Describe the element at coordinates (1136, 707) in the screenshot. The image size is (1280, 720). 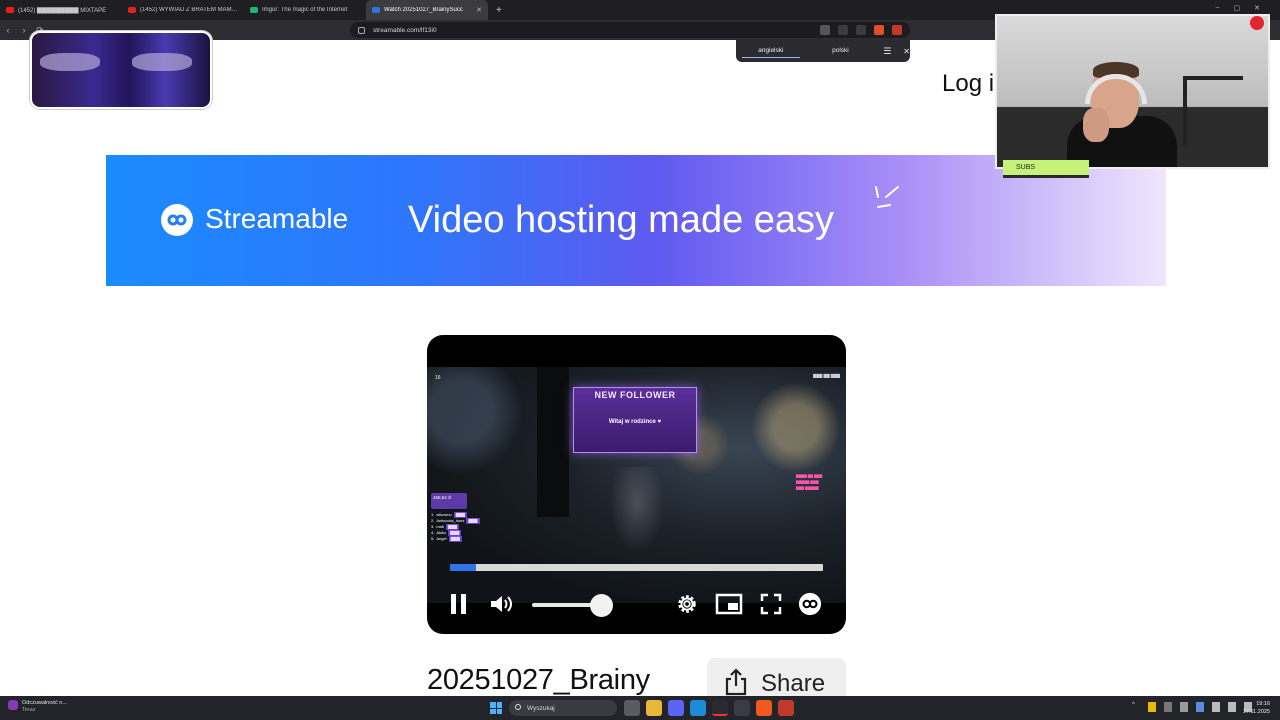
I see `tray-chevron-icon: ^` at that location.